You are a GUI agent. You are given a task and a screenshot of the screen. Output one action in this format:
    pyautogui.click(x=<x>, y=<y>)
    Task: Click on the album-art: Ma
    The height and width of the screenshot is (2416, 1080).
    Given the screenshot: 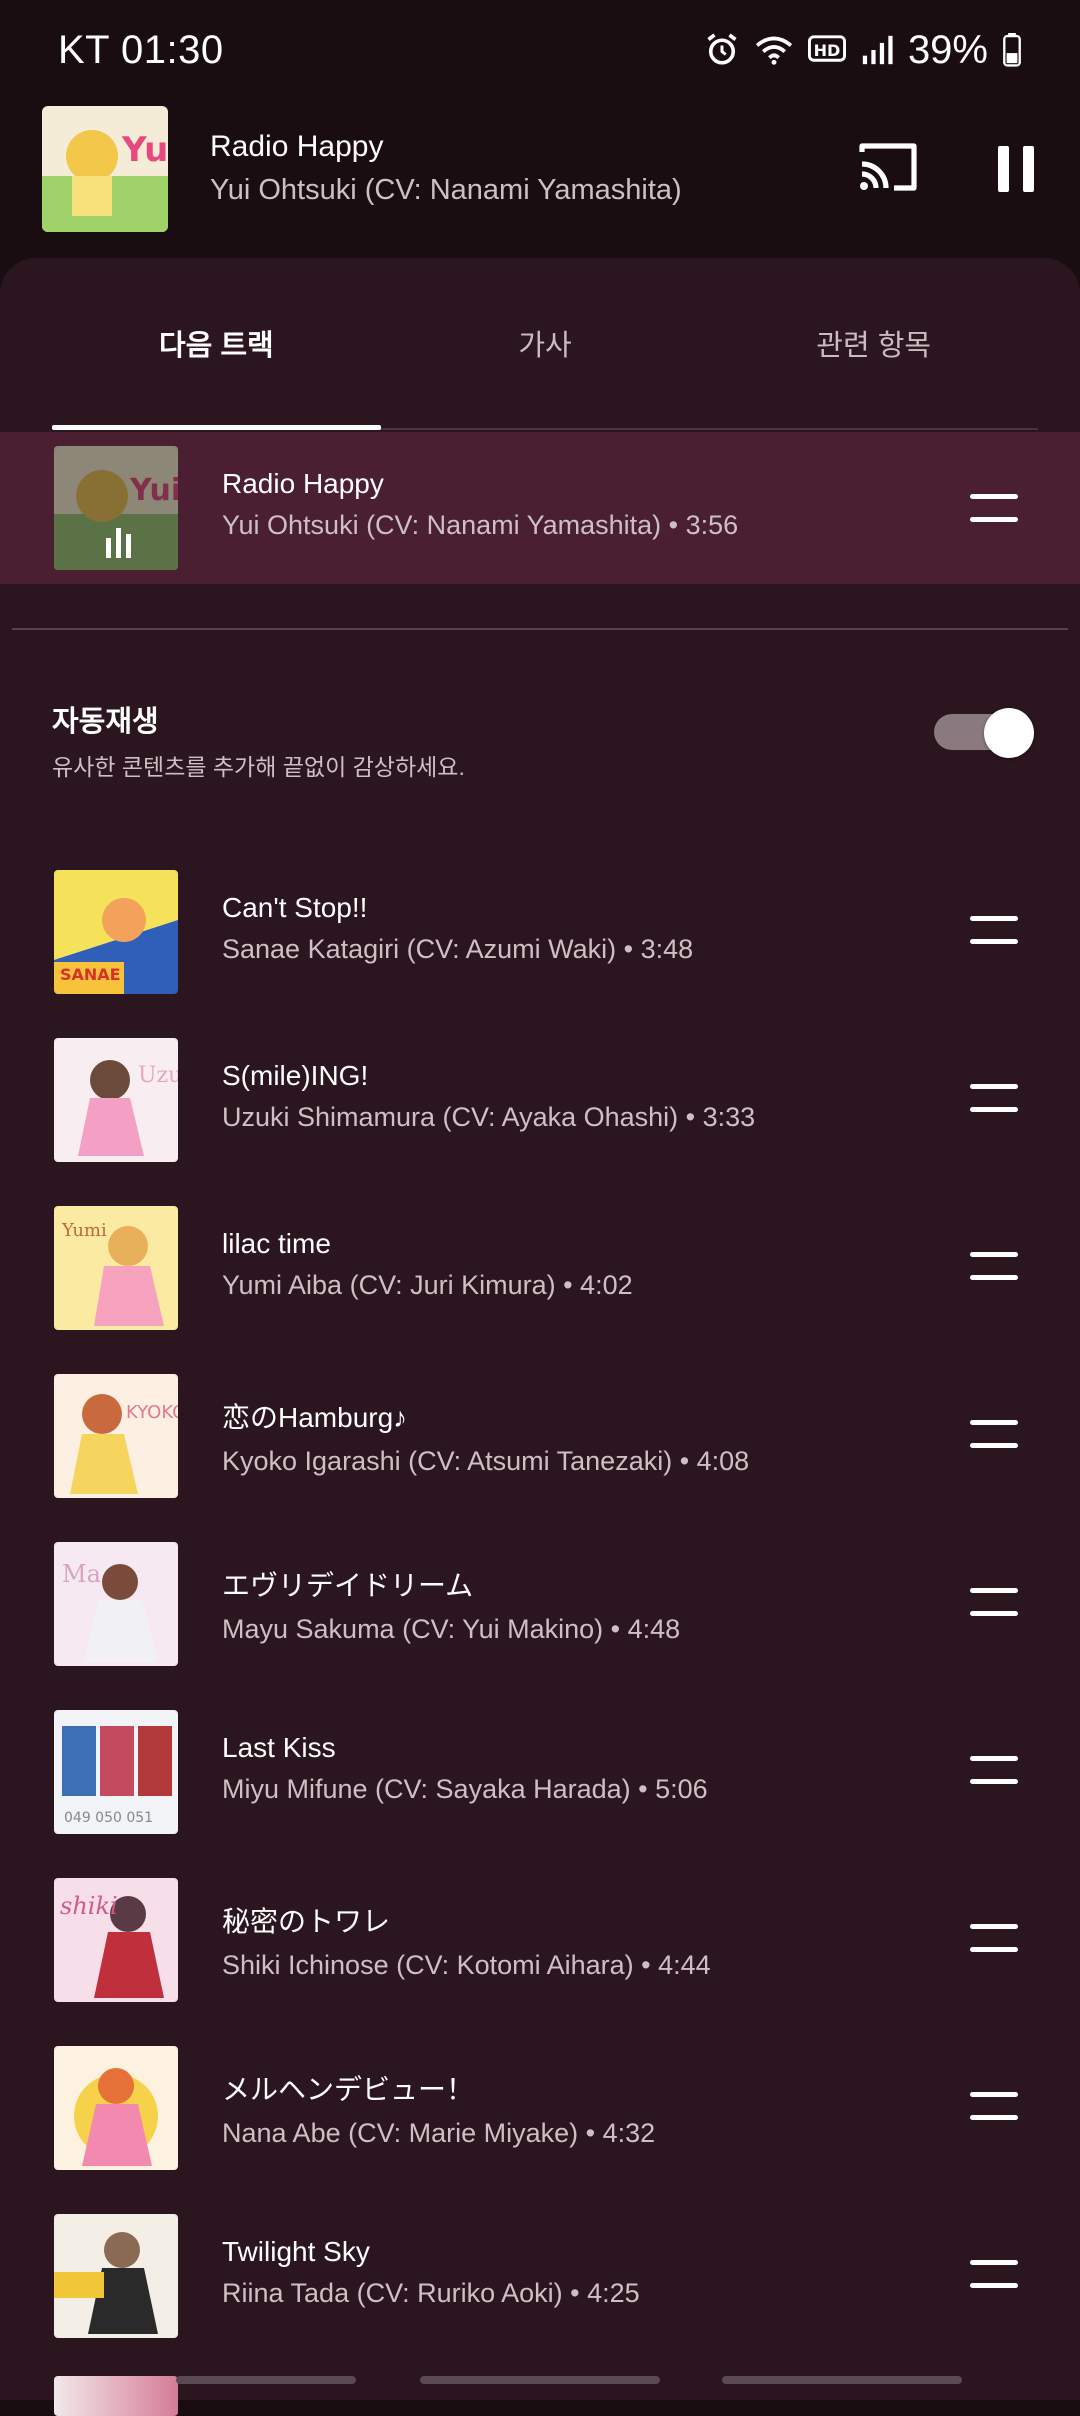 What is the action you would take?
    pyautogui.click(x=116, y=1604)
    